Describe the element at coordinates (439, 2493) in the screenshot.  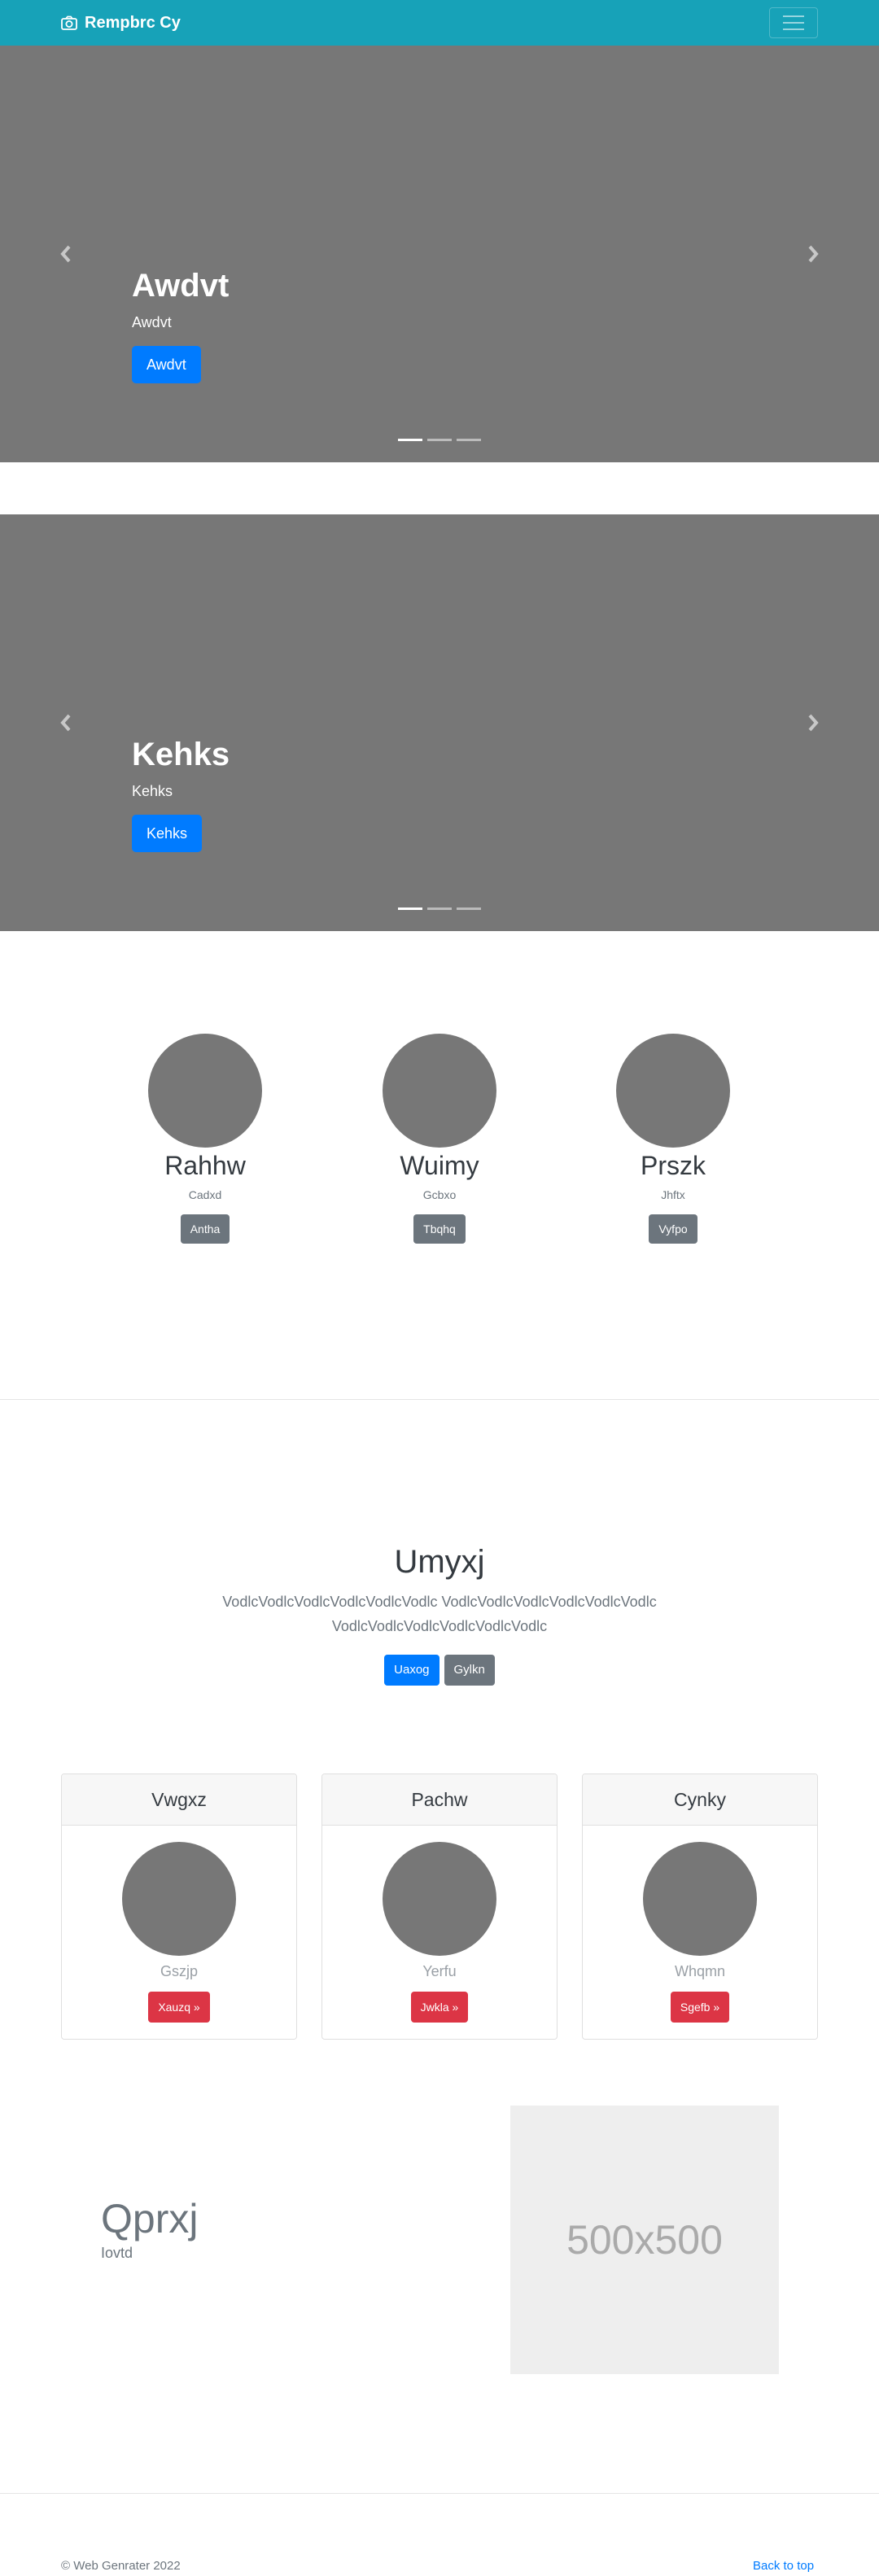
I see `footer-divider` at that location.